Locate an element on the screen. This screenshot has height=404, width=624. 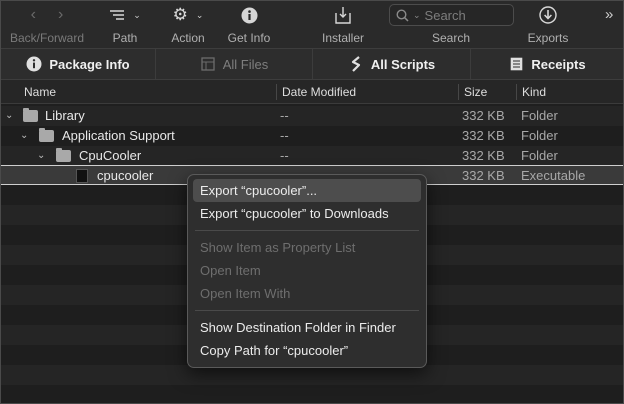
menu-item-export-to-downloads: Export “cpucooler” to Downloads is located at coordinates (307, 213).